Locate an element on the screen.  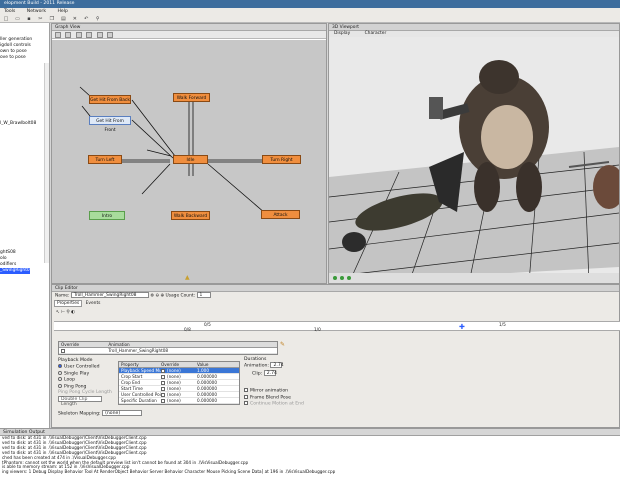
node-walk-backward: Walk Backward is located at coordinates (190, 215).